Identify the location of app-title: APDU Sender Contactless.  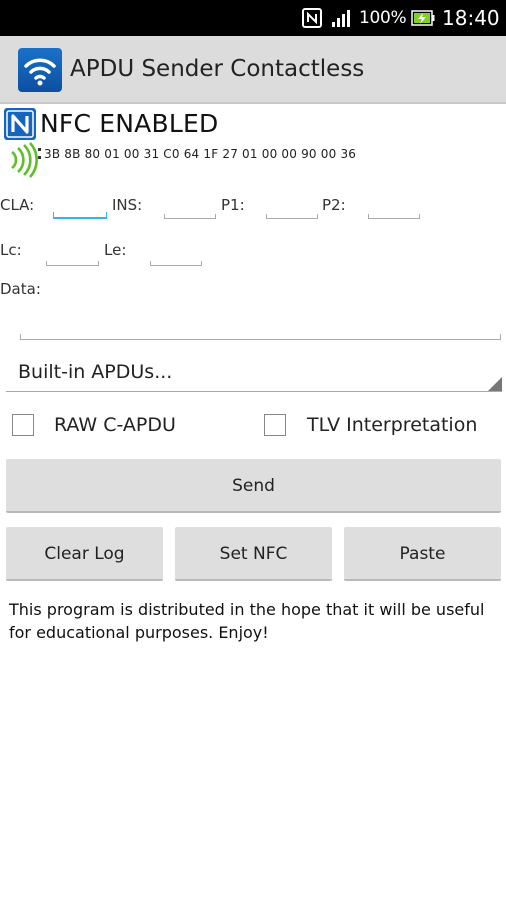
(217, 69).